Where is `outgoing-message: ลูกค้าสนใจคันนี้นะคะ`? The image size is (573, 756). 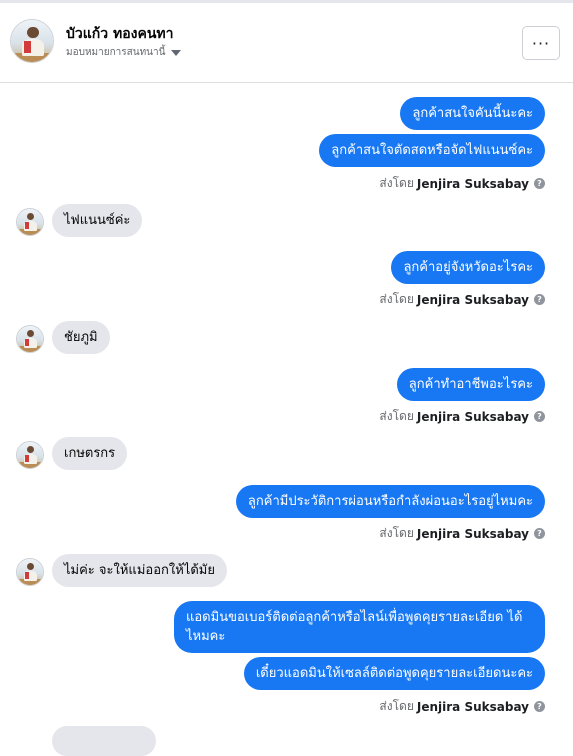 outgoing-message: ลูกค้าสนใจคันนี้นะคะ is located at coordinates (472, 113).